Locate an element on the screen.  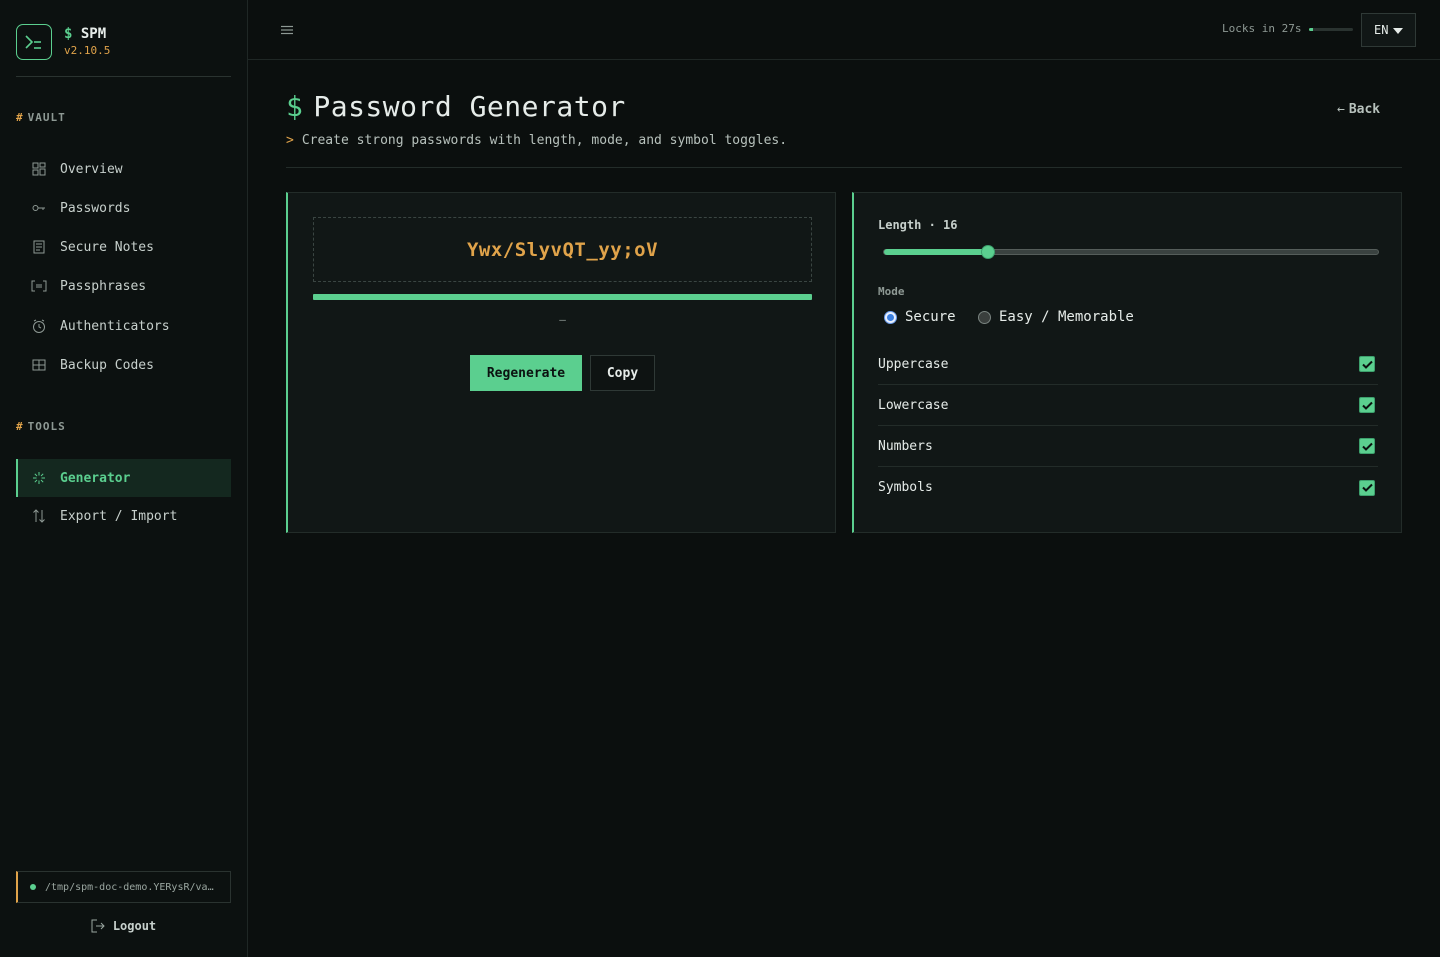
auto-lock-progress-fill is located at coordinates (1311, 29).